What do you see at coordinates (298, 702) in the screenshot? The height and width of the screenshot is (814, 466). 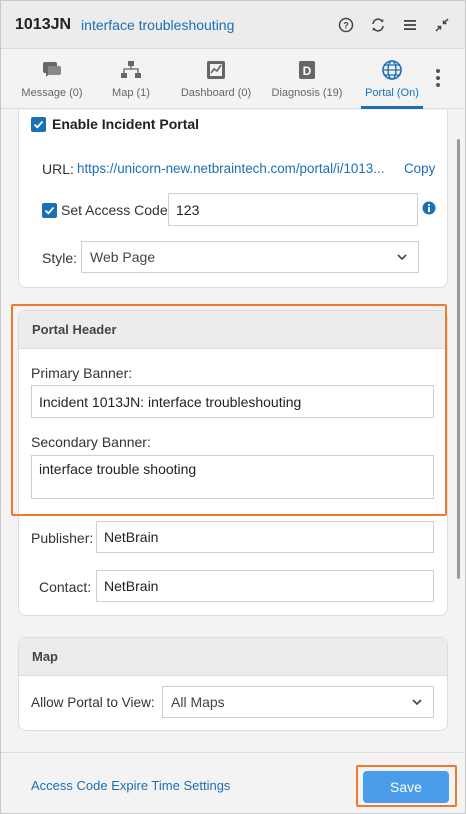 I see `allow-portal-select: All Maps` at bounding box center [298, 702].